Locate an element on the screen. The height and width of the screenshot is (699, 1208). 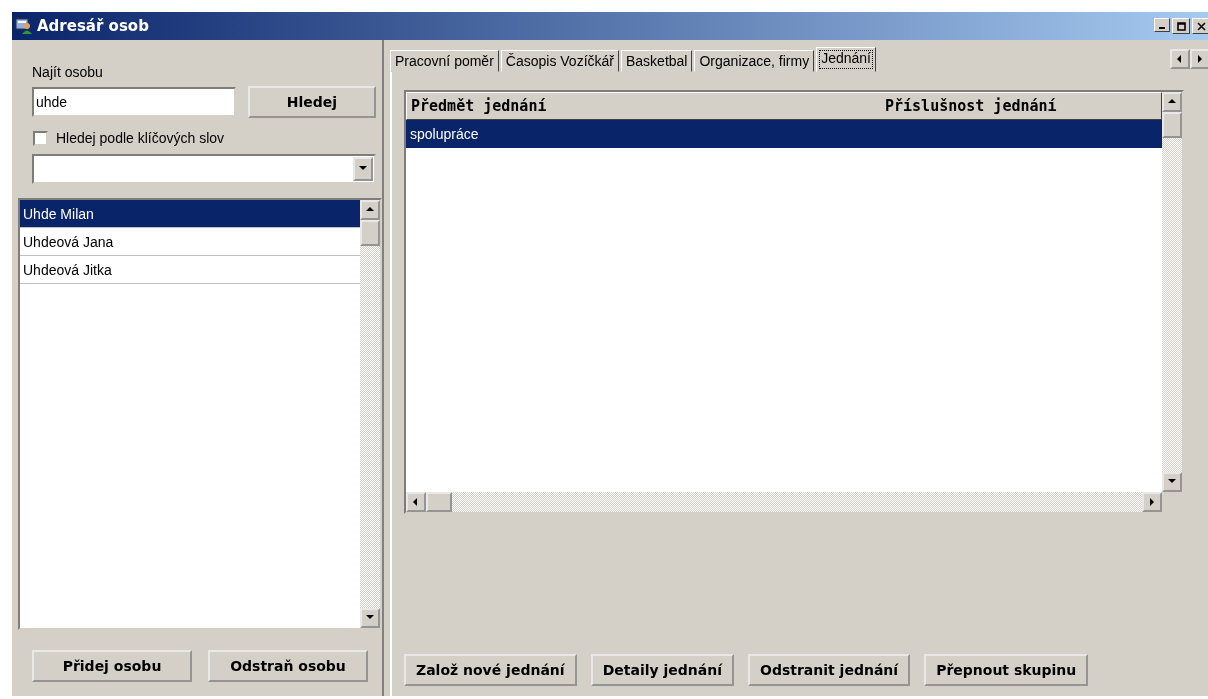
maximize-button is located at coordinates (1181, 26).